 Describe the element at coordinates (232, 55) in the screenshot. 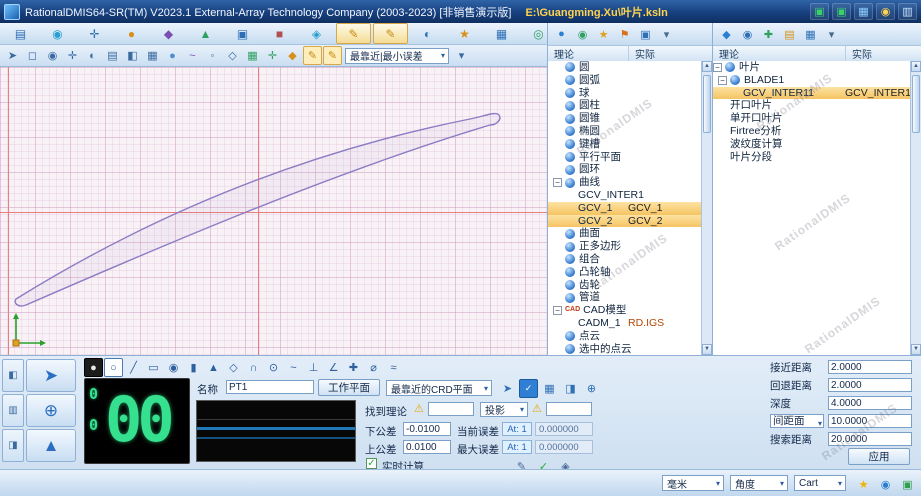

I see `label-display-icon: ◇` at that location.